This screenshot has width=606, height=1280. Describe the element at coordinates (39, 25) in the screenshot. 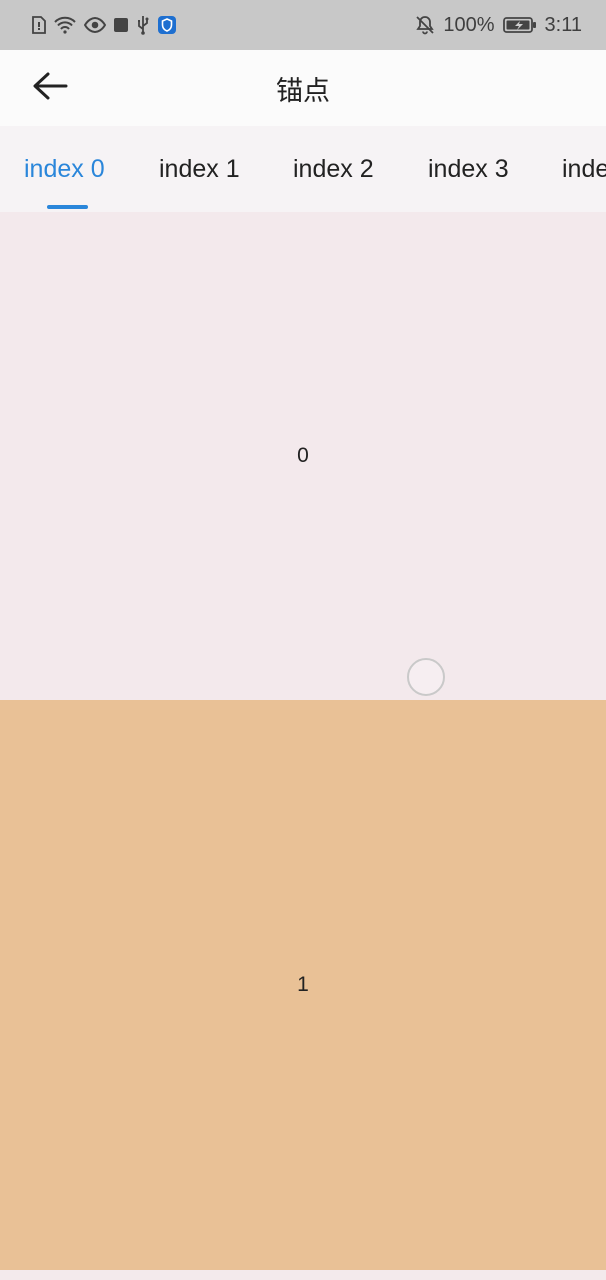

I see `sim-card-icon` at that location.